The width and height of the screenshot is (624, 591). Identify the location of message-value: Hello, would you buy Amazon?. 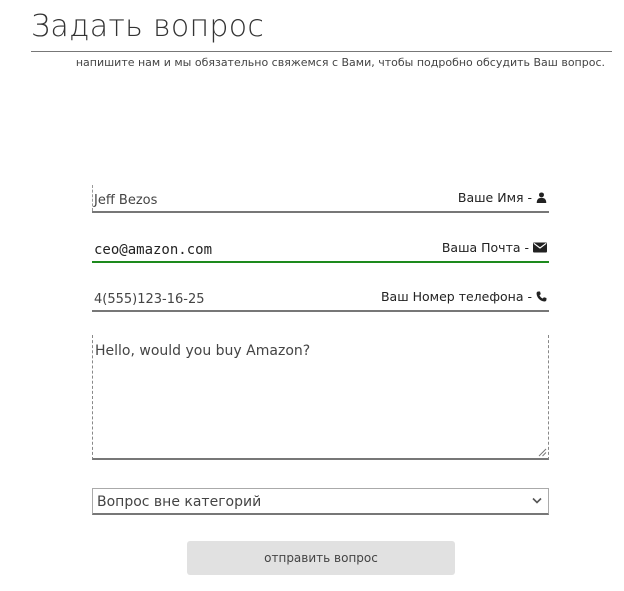
(202, 351).